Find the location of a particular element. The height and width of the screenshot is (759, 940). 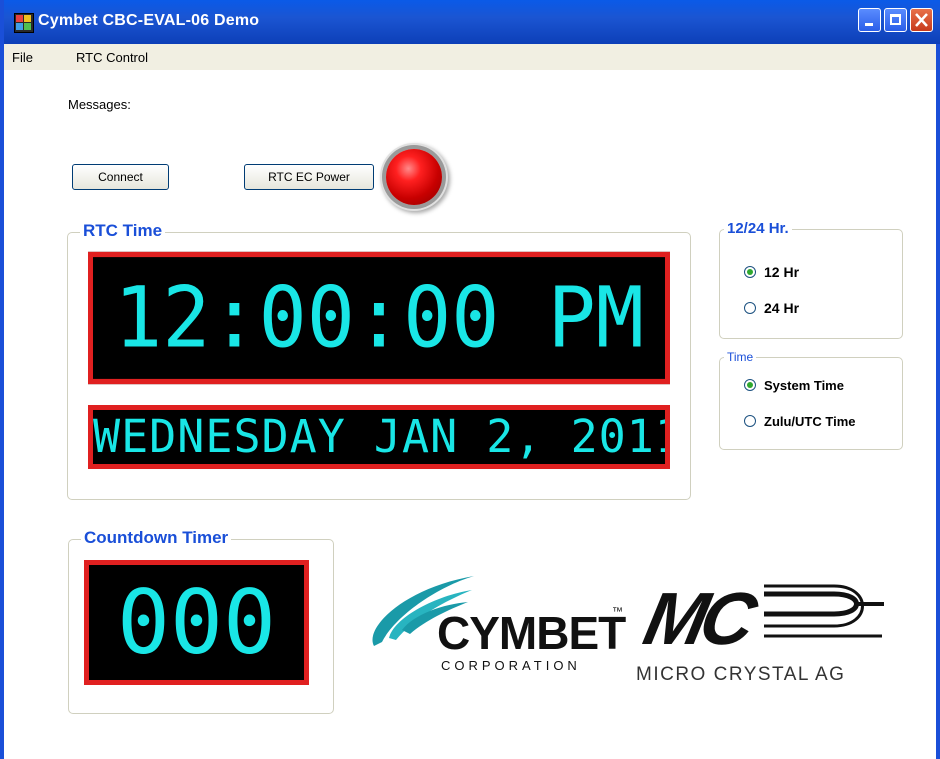

countdown-timer-legend: Countdown Timer is located at coordinates (156, 538).